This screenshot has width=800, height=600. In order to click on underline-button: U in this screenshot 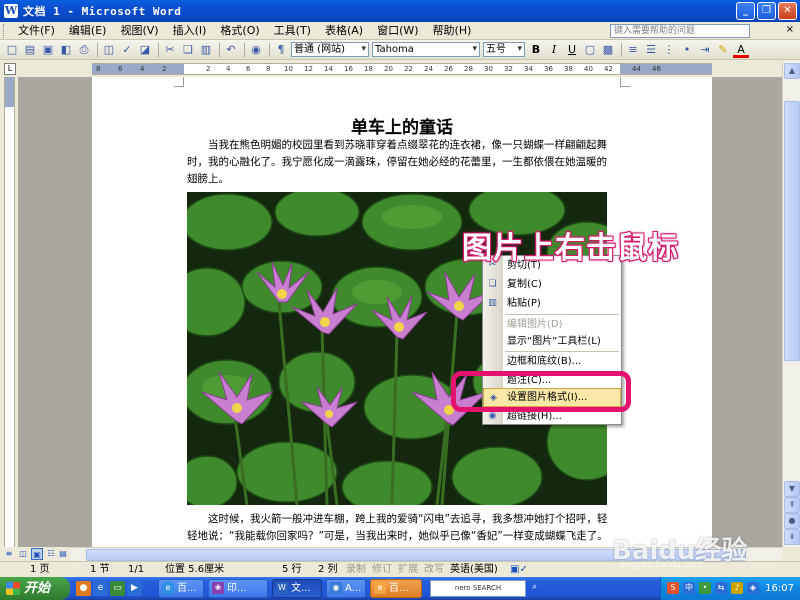, I will do `click(572, 50)`.